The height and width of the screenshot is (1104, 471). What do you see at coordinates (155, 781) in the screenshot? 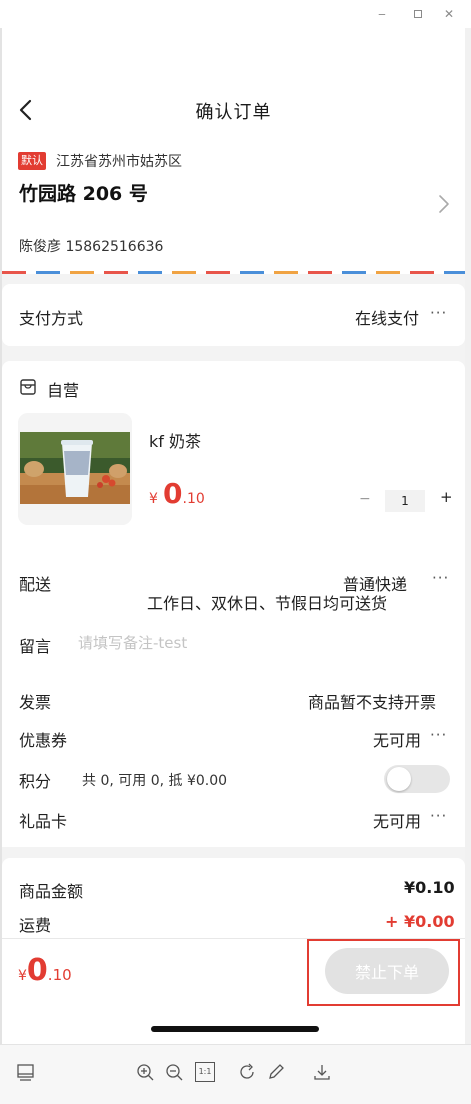
I see `points-info: 共 0, 可用 0, 抵 ¥0.00` at bounding box center [155, 781].